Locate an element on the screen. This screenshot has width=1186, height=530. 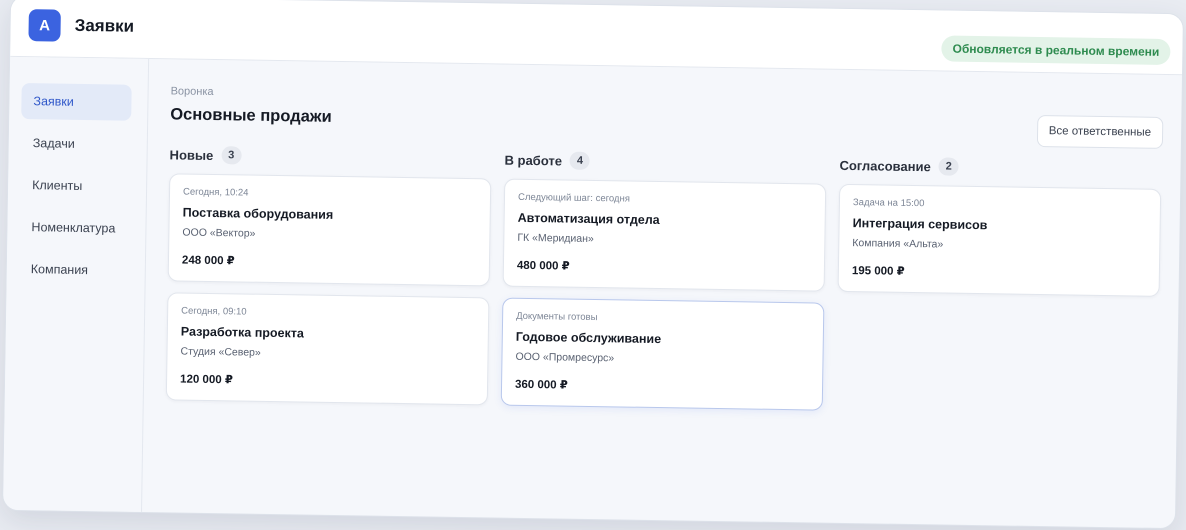
card-meta: Следующий шаг: сегодня is located at coordinates (574, 198).